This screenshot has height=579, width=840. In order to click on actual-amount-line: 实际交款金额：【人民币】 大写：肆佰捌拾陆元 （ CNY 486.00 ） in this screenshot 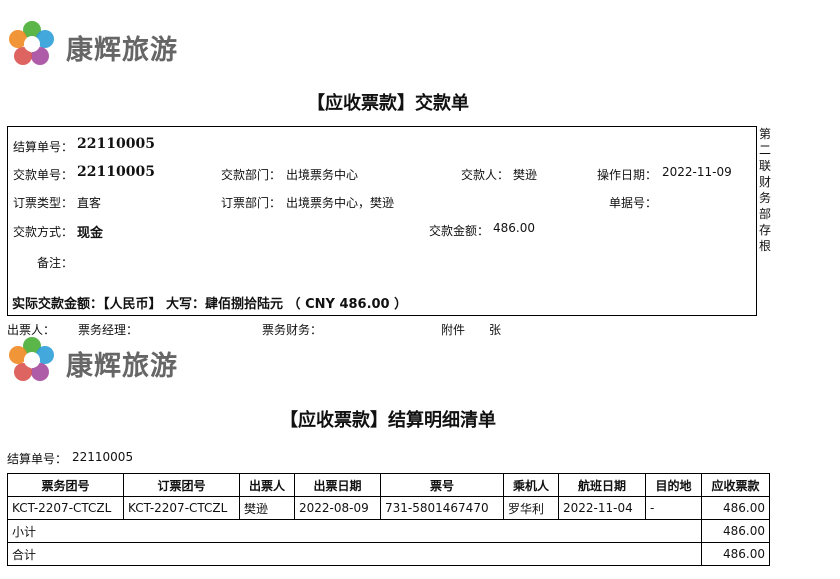, I will do `click(210, 304)`.